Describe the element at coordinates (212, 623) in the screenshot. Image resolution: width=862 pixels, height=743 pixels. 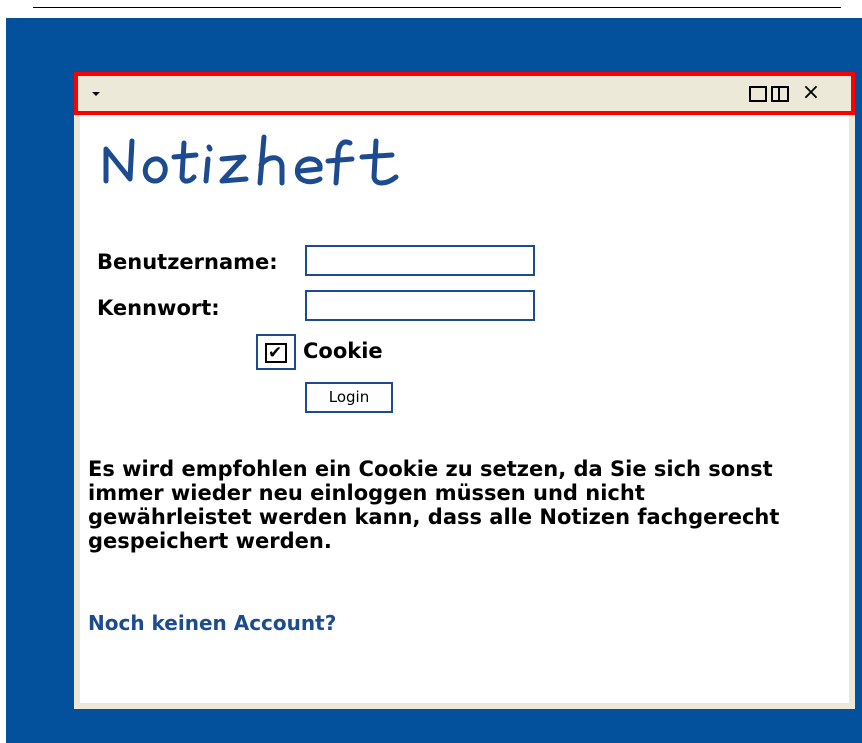
I see `signup-link: Noch keinen Account?` at that location.